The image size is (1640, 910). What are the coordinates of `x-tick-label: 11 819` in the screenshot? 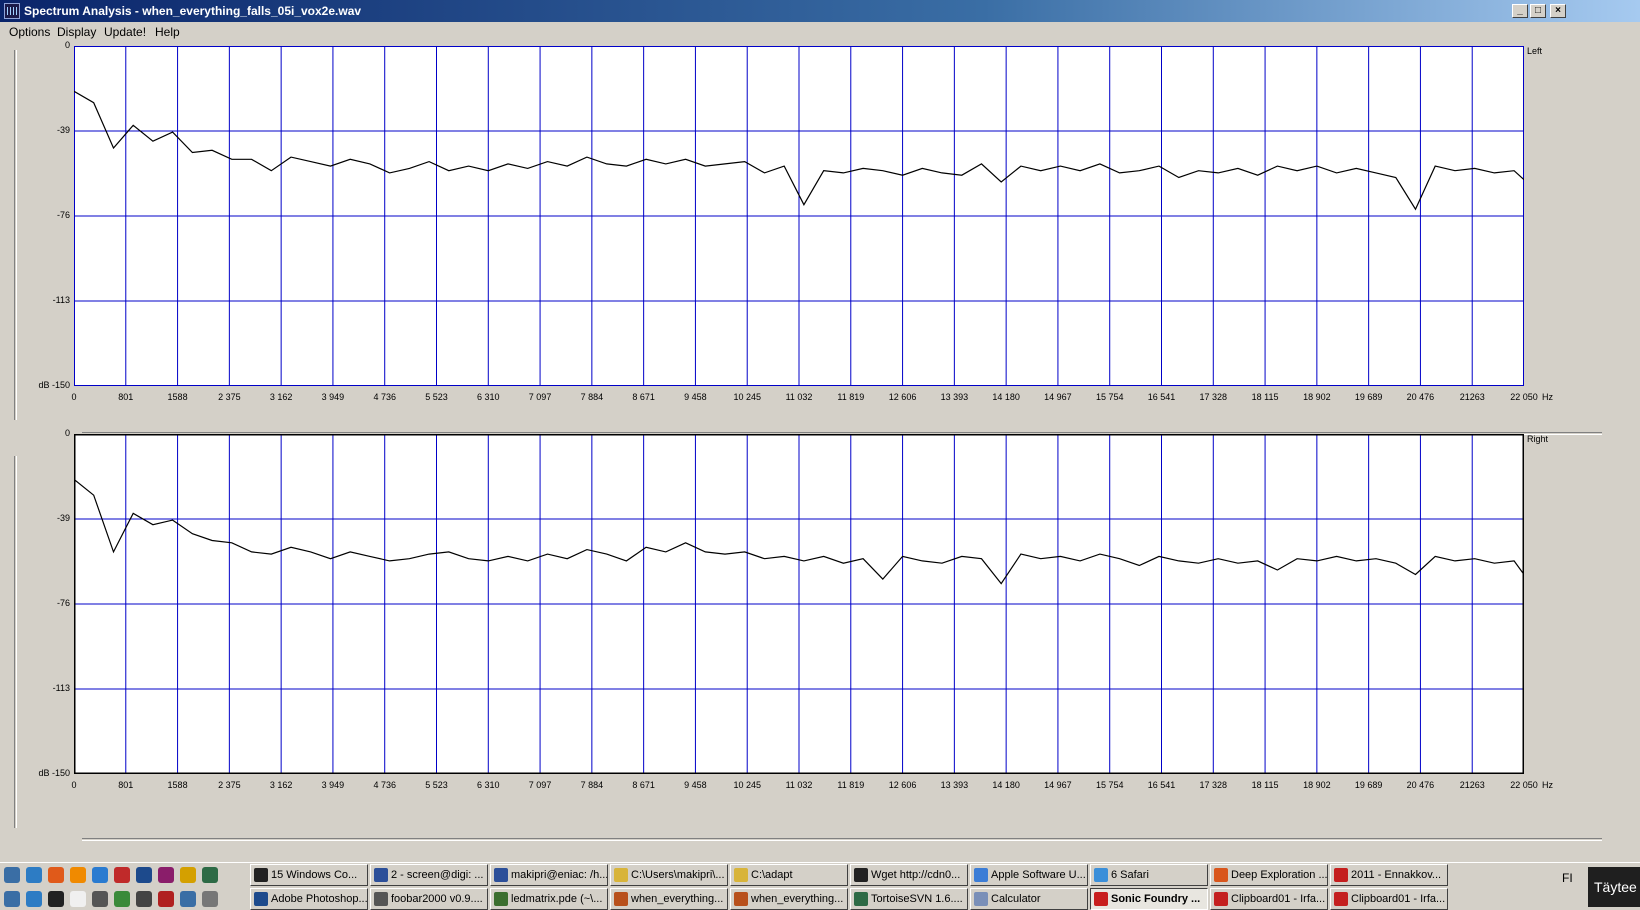 It's located at (851, 785).